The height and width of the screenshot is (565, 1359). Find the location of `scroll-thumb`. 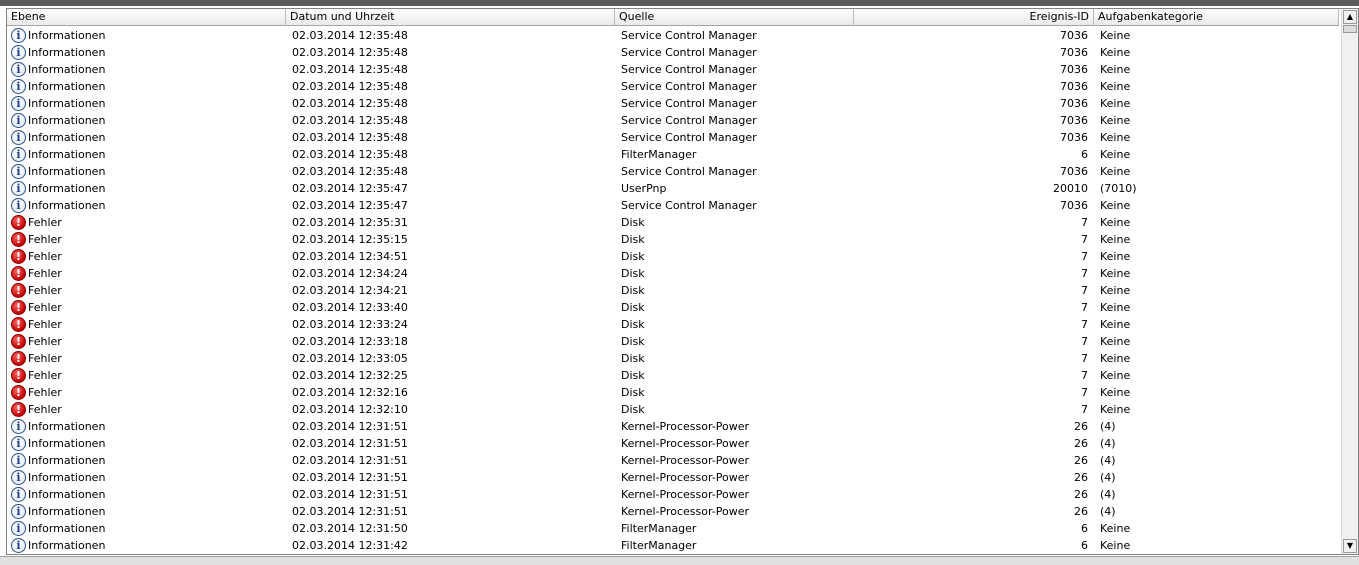

scroll-thumb is located at coordinates (1350, 29).